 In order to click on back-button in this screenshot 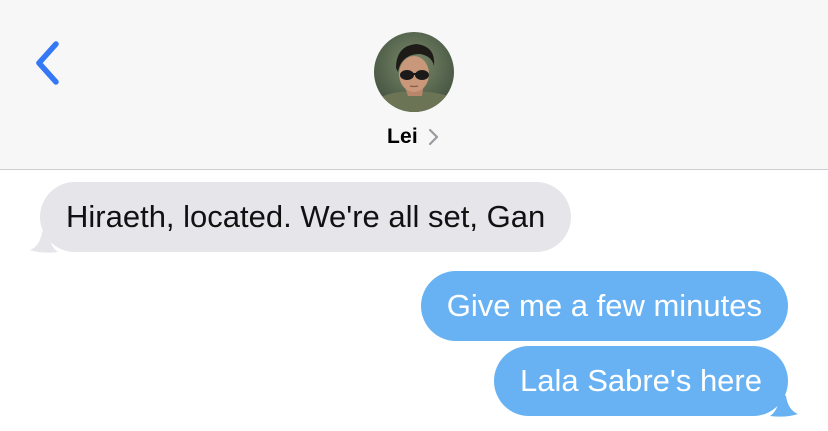, I will do `click(49, 63)`.